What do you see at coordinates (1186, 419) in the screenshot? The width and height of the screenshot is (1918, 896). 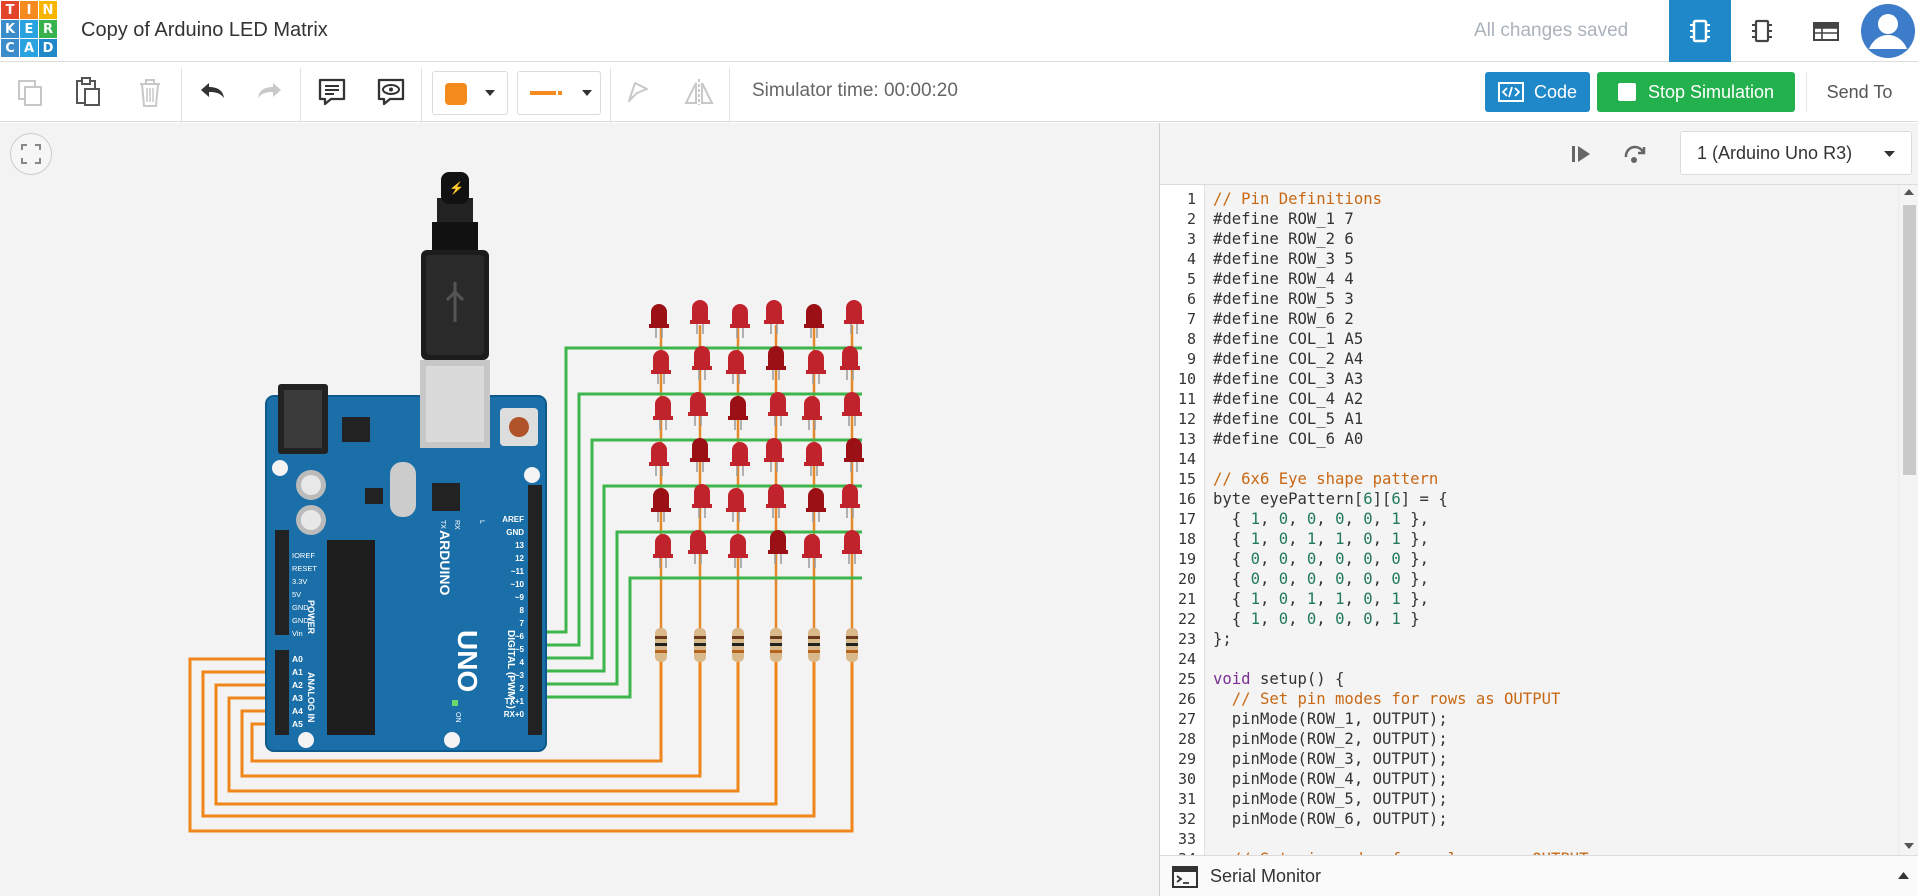 I see `line-number: 12` at bounding box center [1186, 419].